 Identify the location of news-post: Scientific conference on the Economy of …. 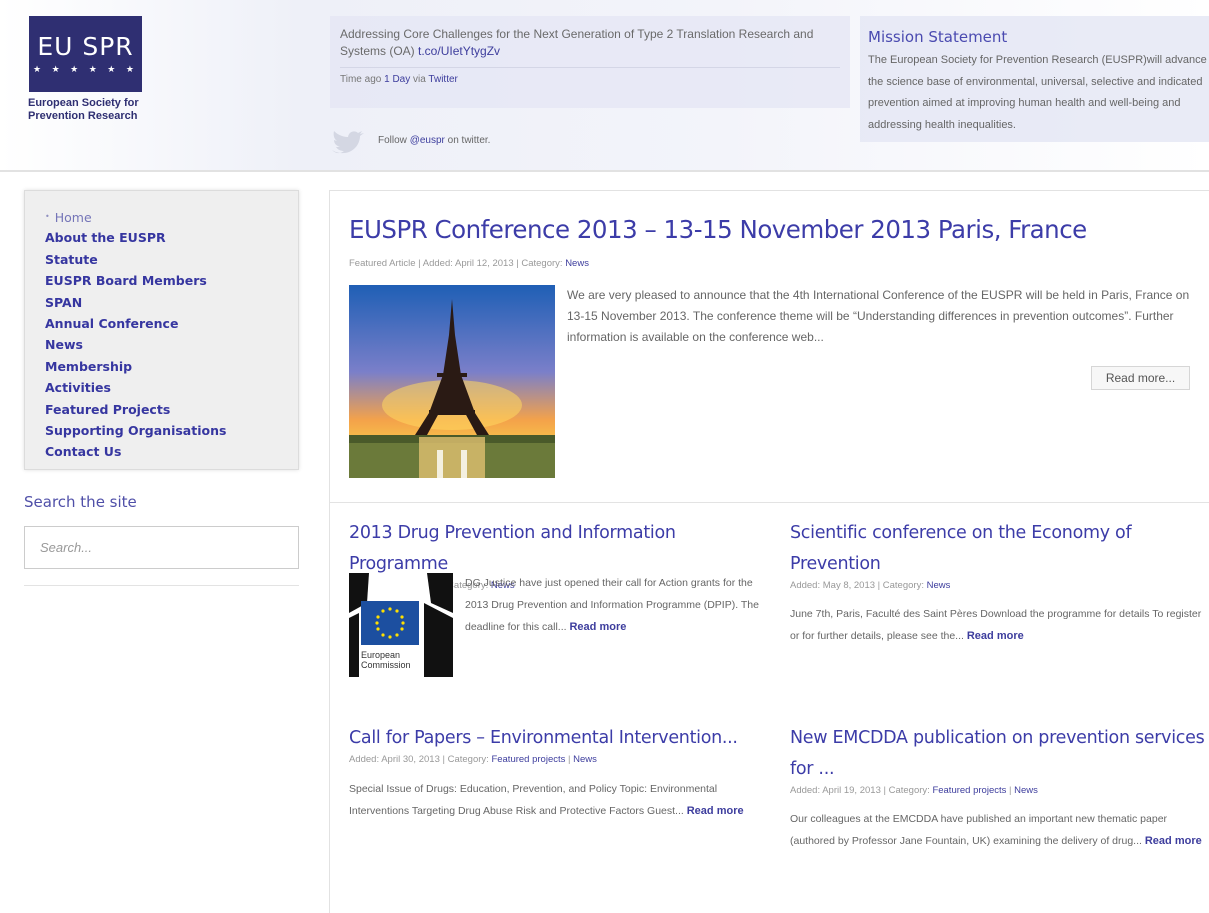
(997, 554).